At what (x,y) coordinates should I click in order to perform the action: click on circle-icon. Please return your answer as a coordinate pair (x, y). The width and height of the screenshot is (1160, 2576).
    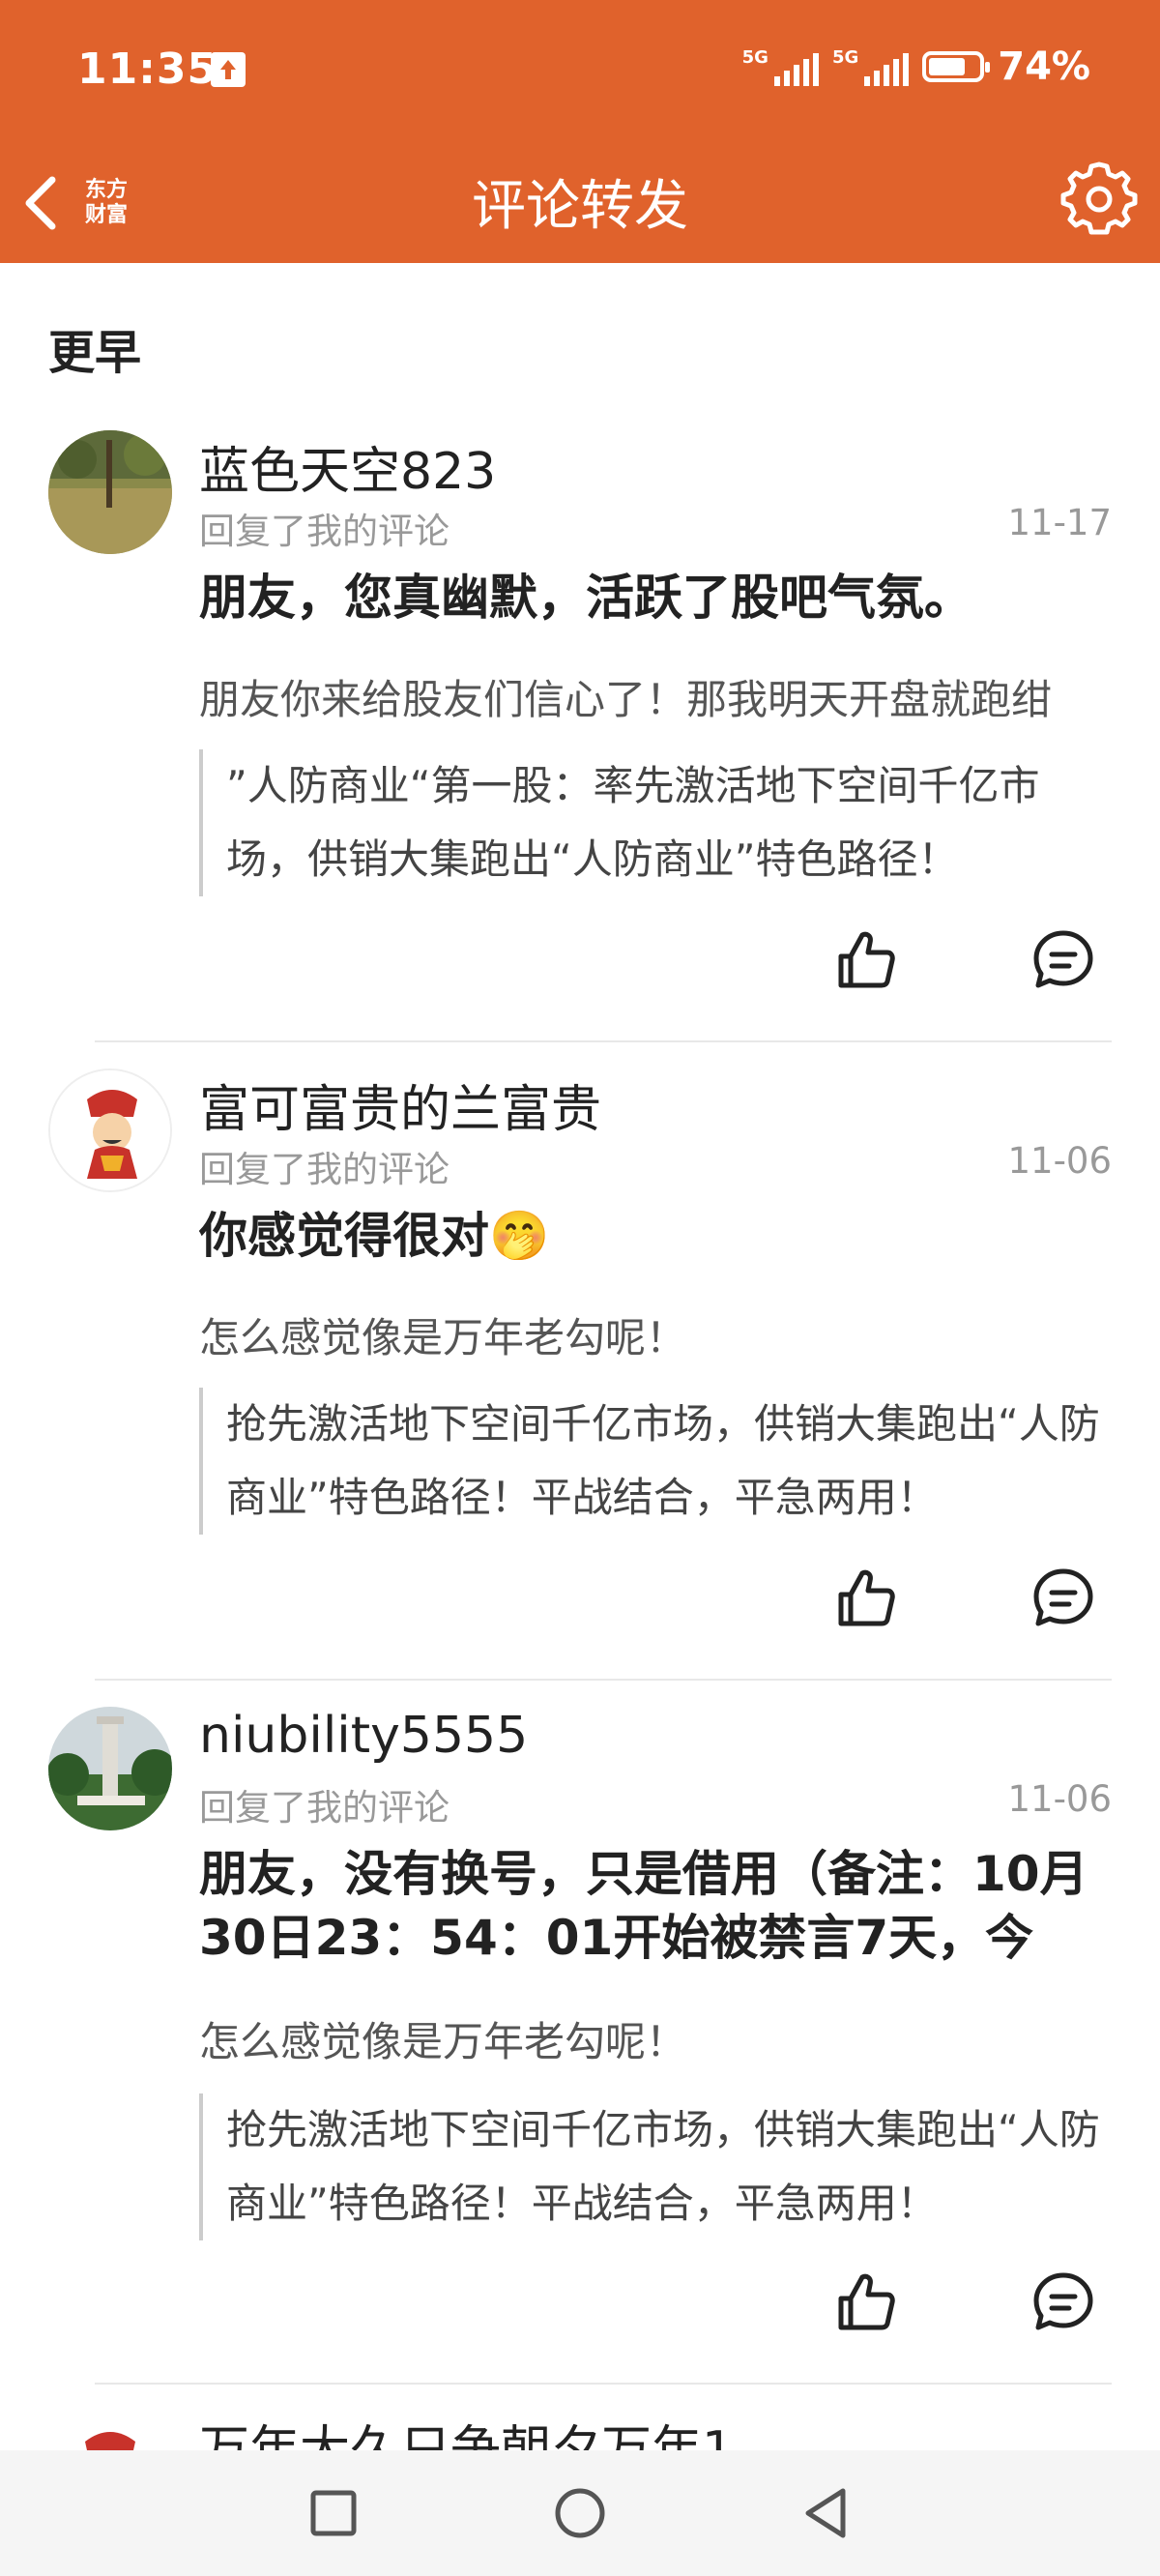
    Looking at the image, I should click on (580, 2513).